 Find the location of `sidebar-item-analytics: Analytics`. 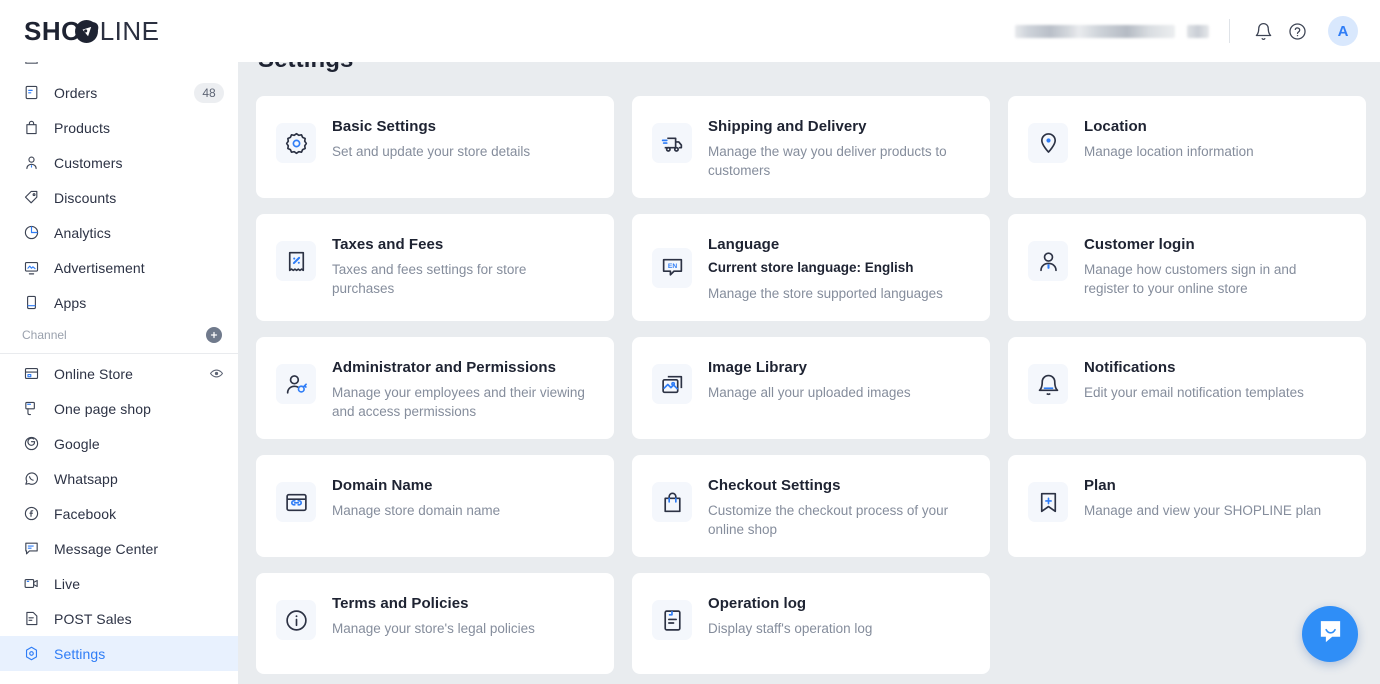

sidebar-item-analytics: Analytics is located at coordinates (119, 232).